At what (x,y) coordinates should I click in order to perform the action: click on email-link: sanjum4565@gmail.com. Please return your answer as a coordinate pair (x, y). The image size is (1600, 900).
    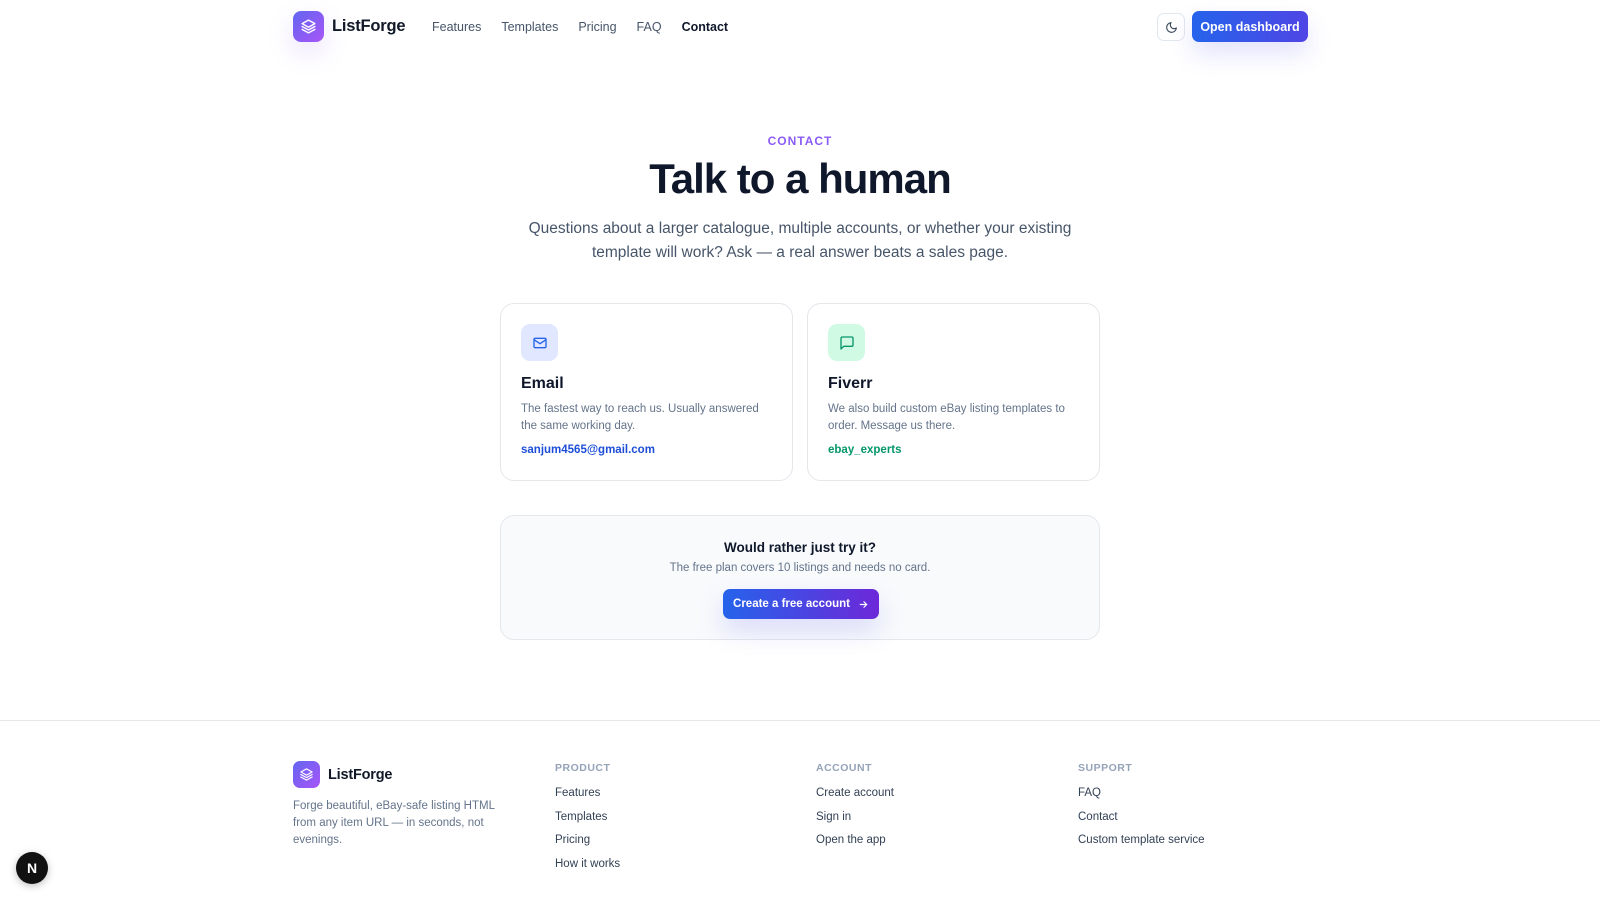
    Looking at the image, I should click on (588, 450).